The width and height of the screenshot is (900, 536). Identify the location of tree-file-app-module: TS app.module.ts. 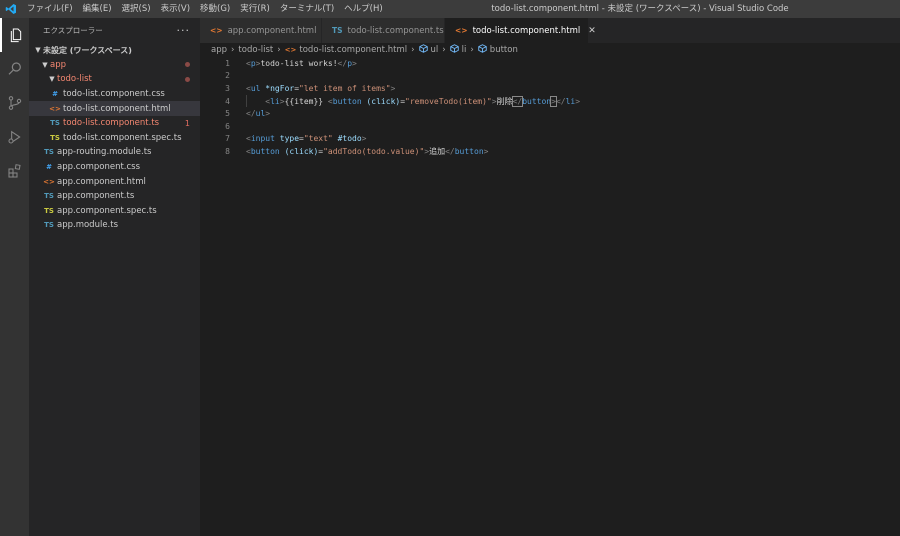
(114, 225).